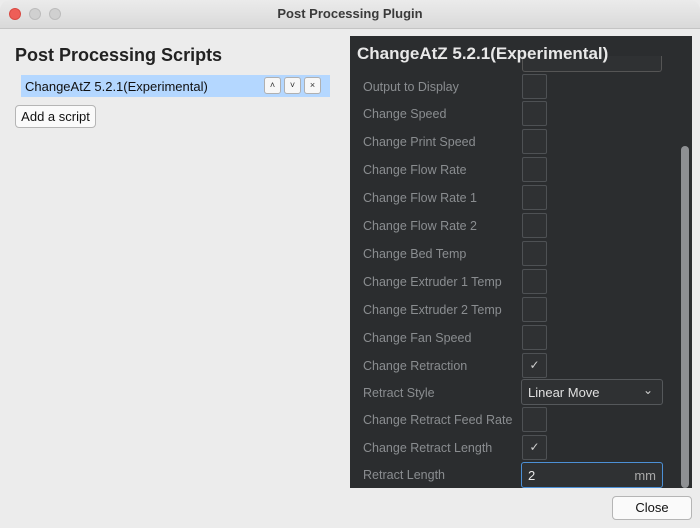 The height and width of the screenshot is (528, 700). What do you see at coordinates (652, 508) in the screenshot?
I see `close-button: Close` at bounding box center [652, 508].